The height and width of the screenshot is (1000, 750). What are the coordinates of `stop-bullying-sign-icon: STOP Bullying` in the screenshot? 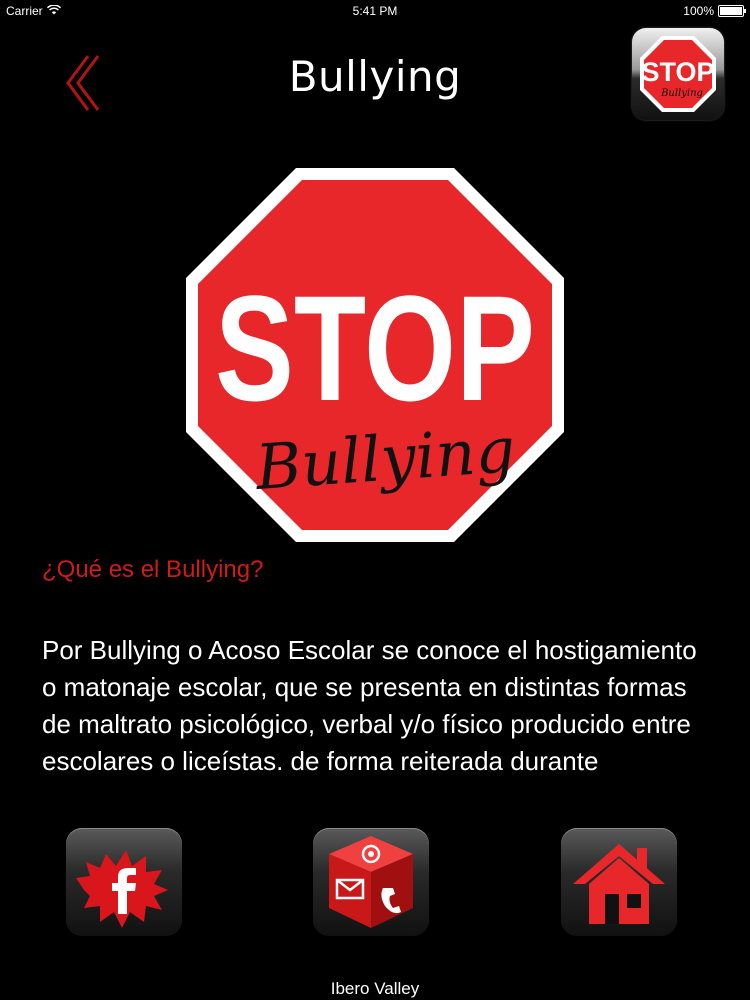 It's located at (678, 74).